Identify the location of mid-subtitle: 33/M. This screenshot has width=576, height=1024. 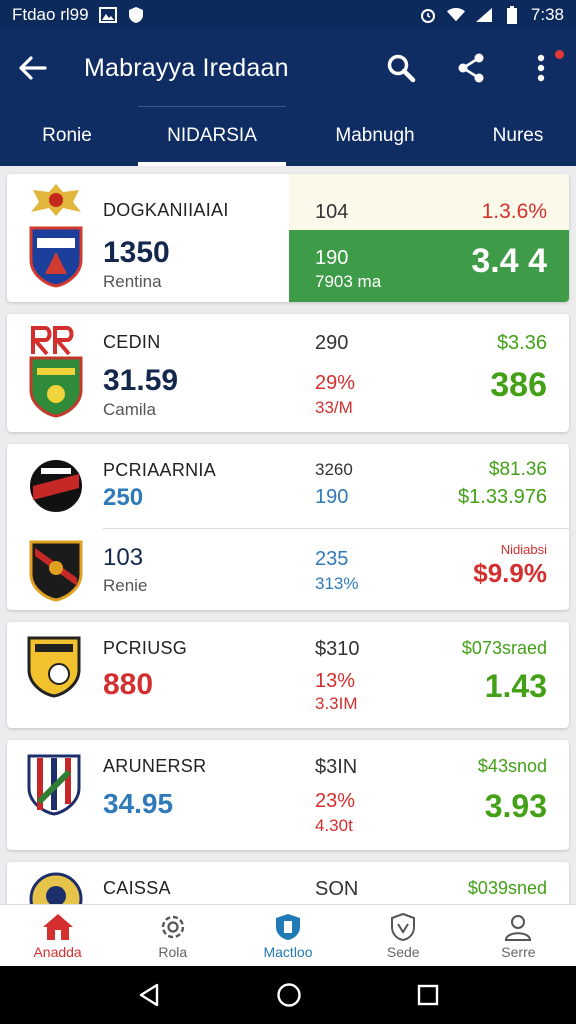
(334, 407).